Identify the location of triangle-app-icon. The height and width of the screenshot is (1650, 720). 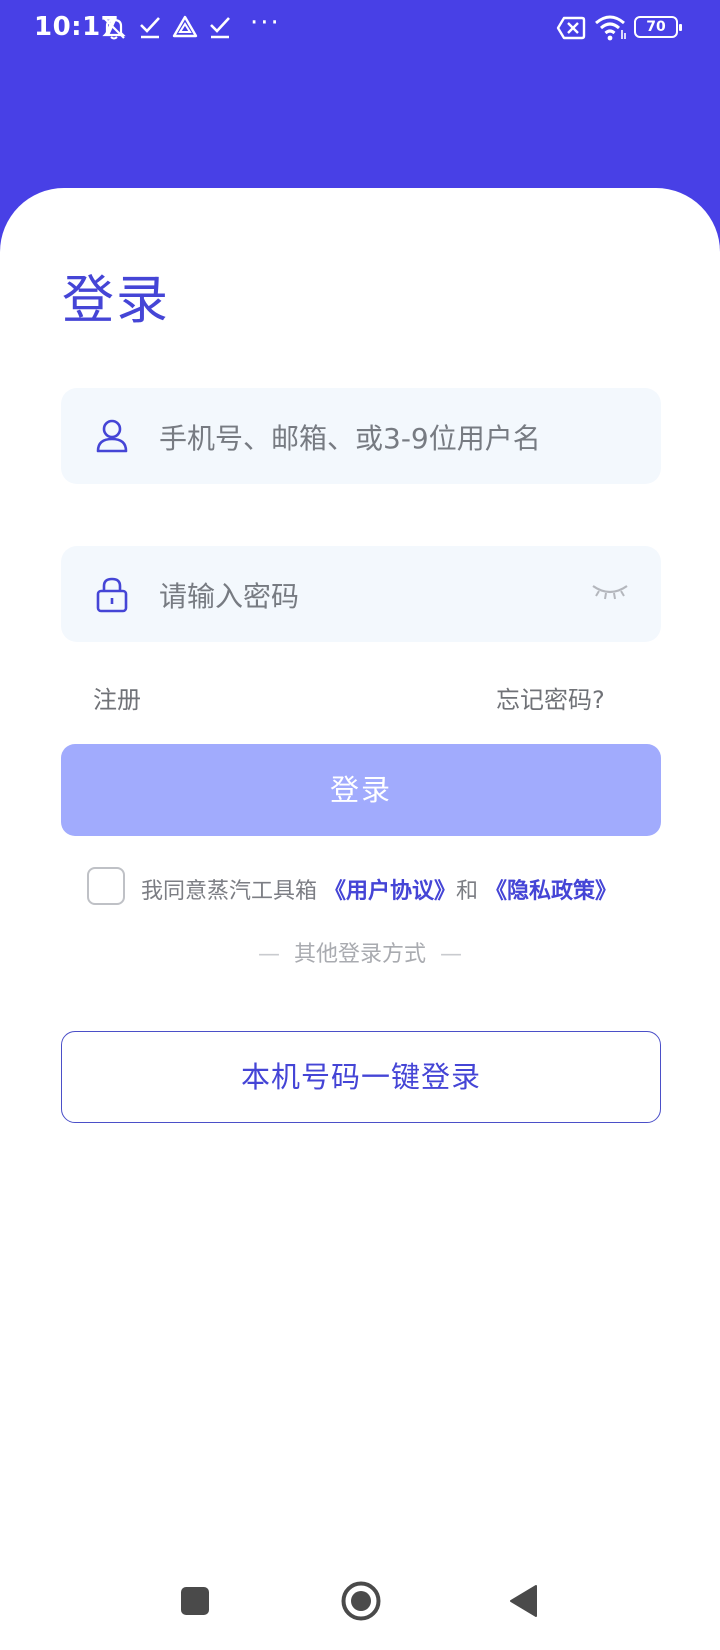
(185, 26).